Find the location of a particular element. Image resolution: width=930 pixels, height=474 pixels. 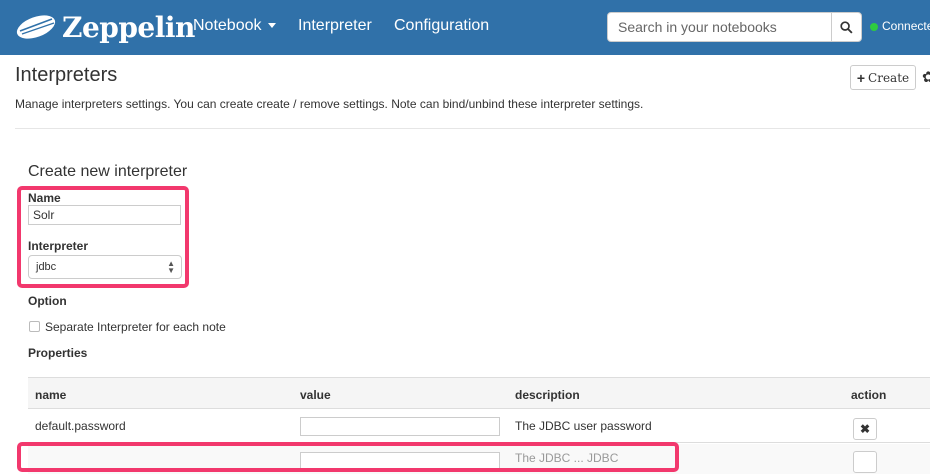

close-icon: ✖ is located at coordinates (865, 429).